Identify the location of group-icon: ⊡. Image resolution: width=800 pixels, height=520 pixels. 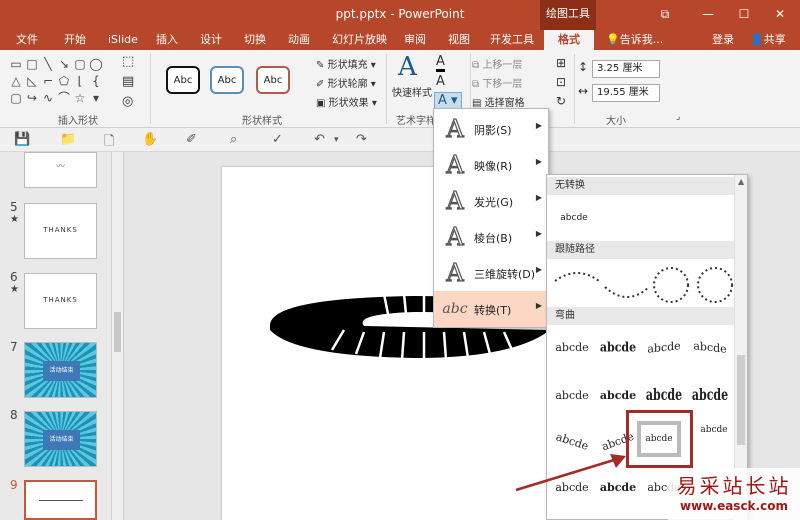
(561, 82).